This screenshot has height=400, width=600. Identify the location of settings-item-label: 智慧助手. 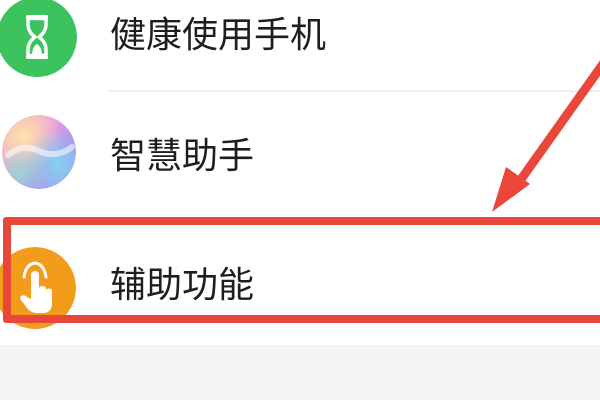
(182, 156).